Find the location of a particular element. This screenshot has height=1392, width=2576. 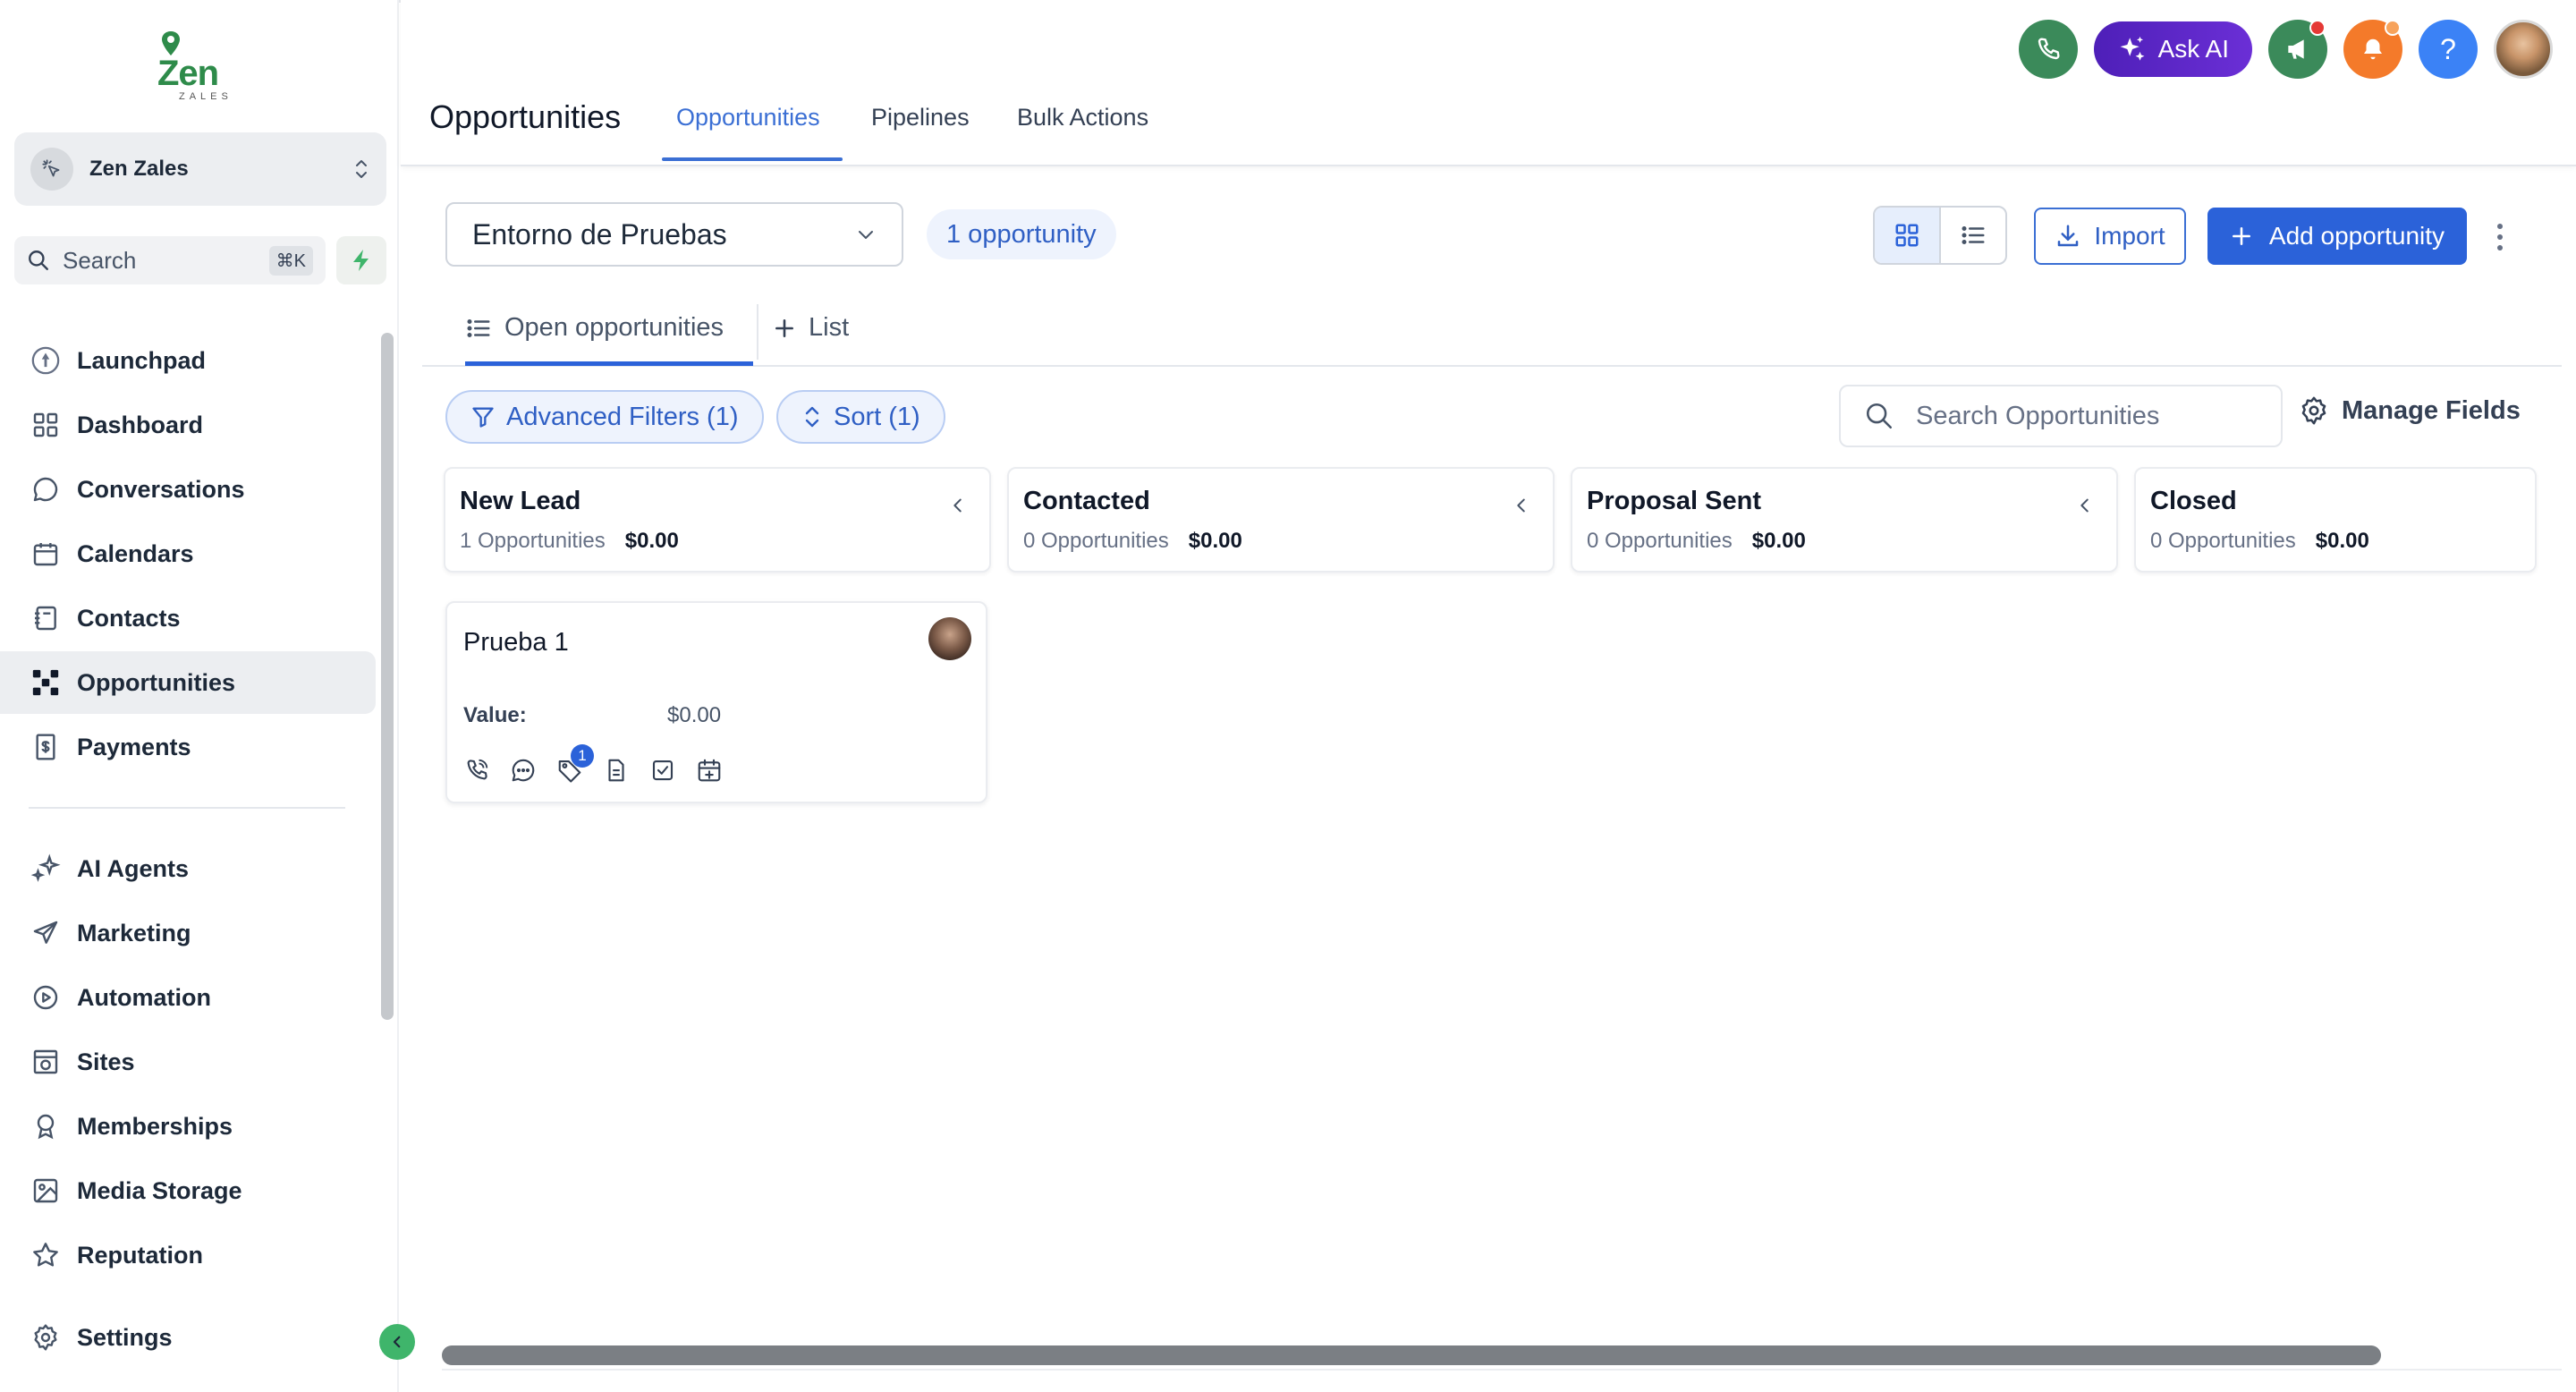

tab-opportunities: Opportunities is located at coordinates (748, 118).